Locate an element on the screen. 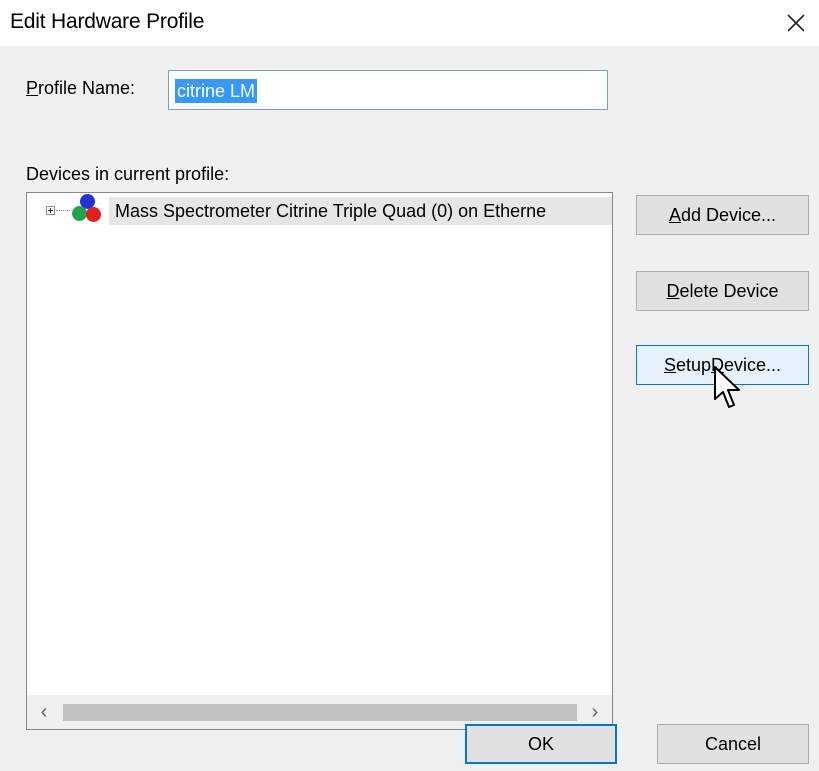 The height and width of the screenshot is (771, 819). close-button is located at coordinates (796, 23).